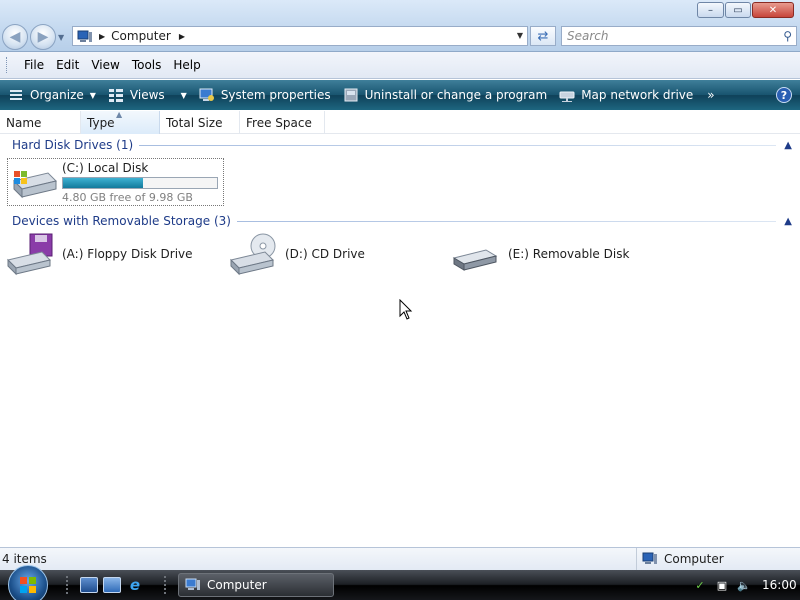 The width and height of the screenshot is (800, 600). What do you see at coordinates (400, 65) in the screenshot?
I see `menu-bar: File Edit View Tools Help` at bounding box center [400, 65].